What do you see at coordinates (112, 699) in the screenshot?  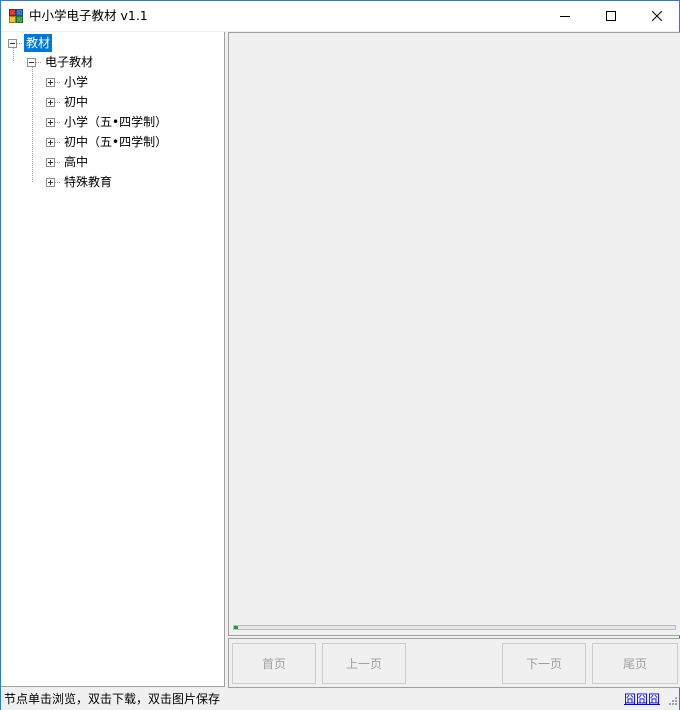 I see `status-hint: 节点单击浏览，双击下载，双击图片保存` at bounding box center [112, 699].